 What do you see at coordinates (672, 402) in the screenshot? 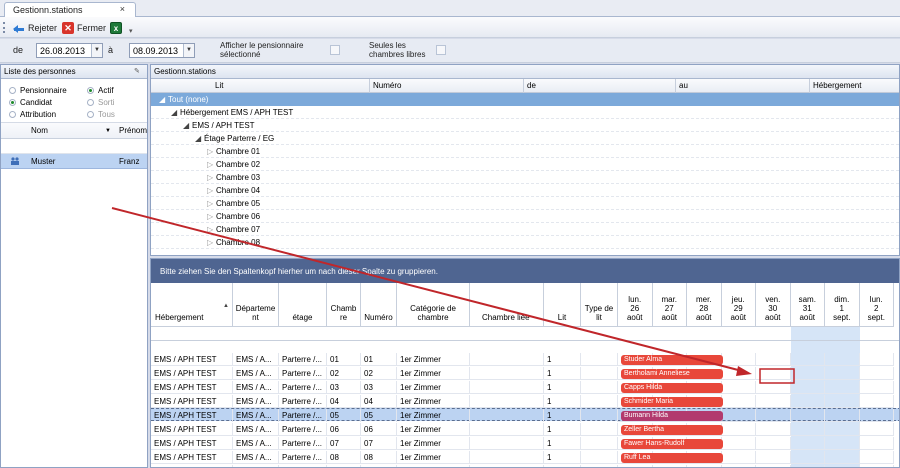
I see `occupancy-bar: Schmider Maria` at bounding box center [672, 402].